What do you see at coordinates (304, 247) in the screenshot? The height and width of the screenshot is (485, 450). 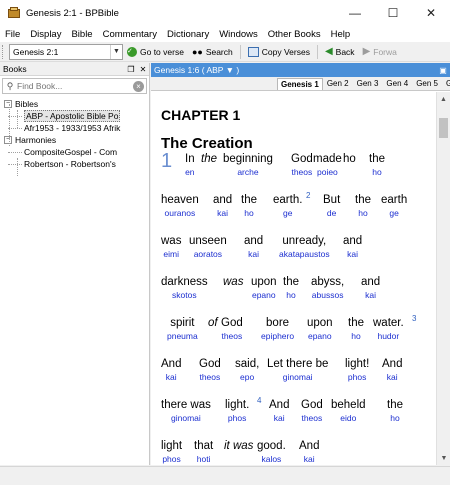 I see `interlinear-word: unready, akatapaustos` at bounding box center [304, 247].